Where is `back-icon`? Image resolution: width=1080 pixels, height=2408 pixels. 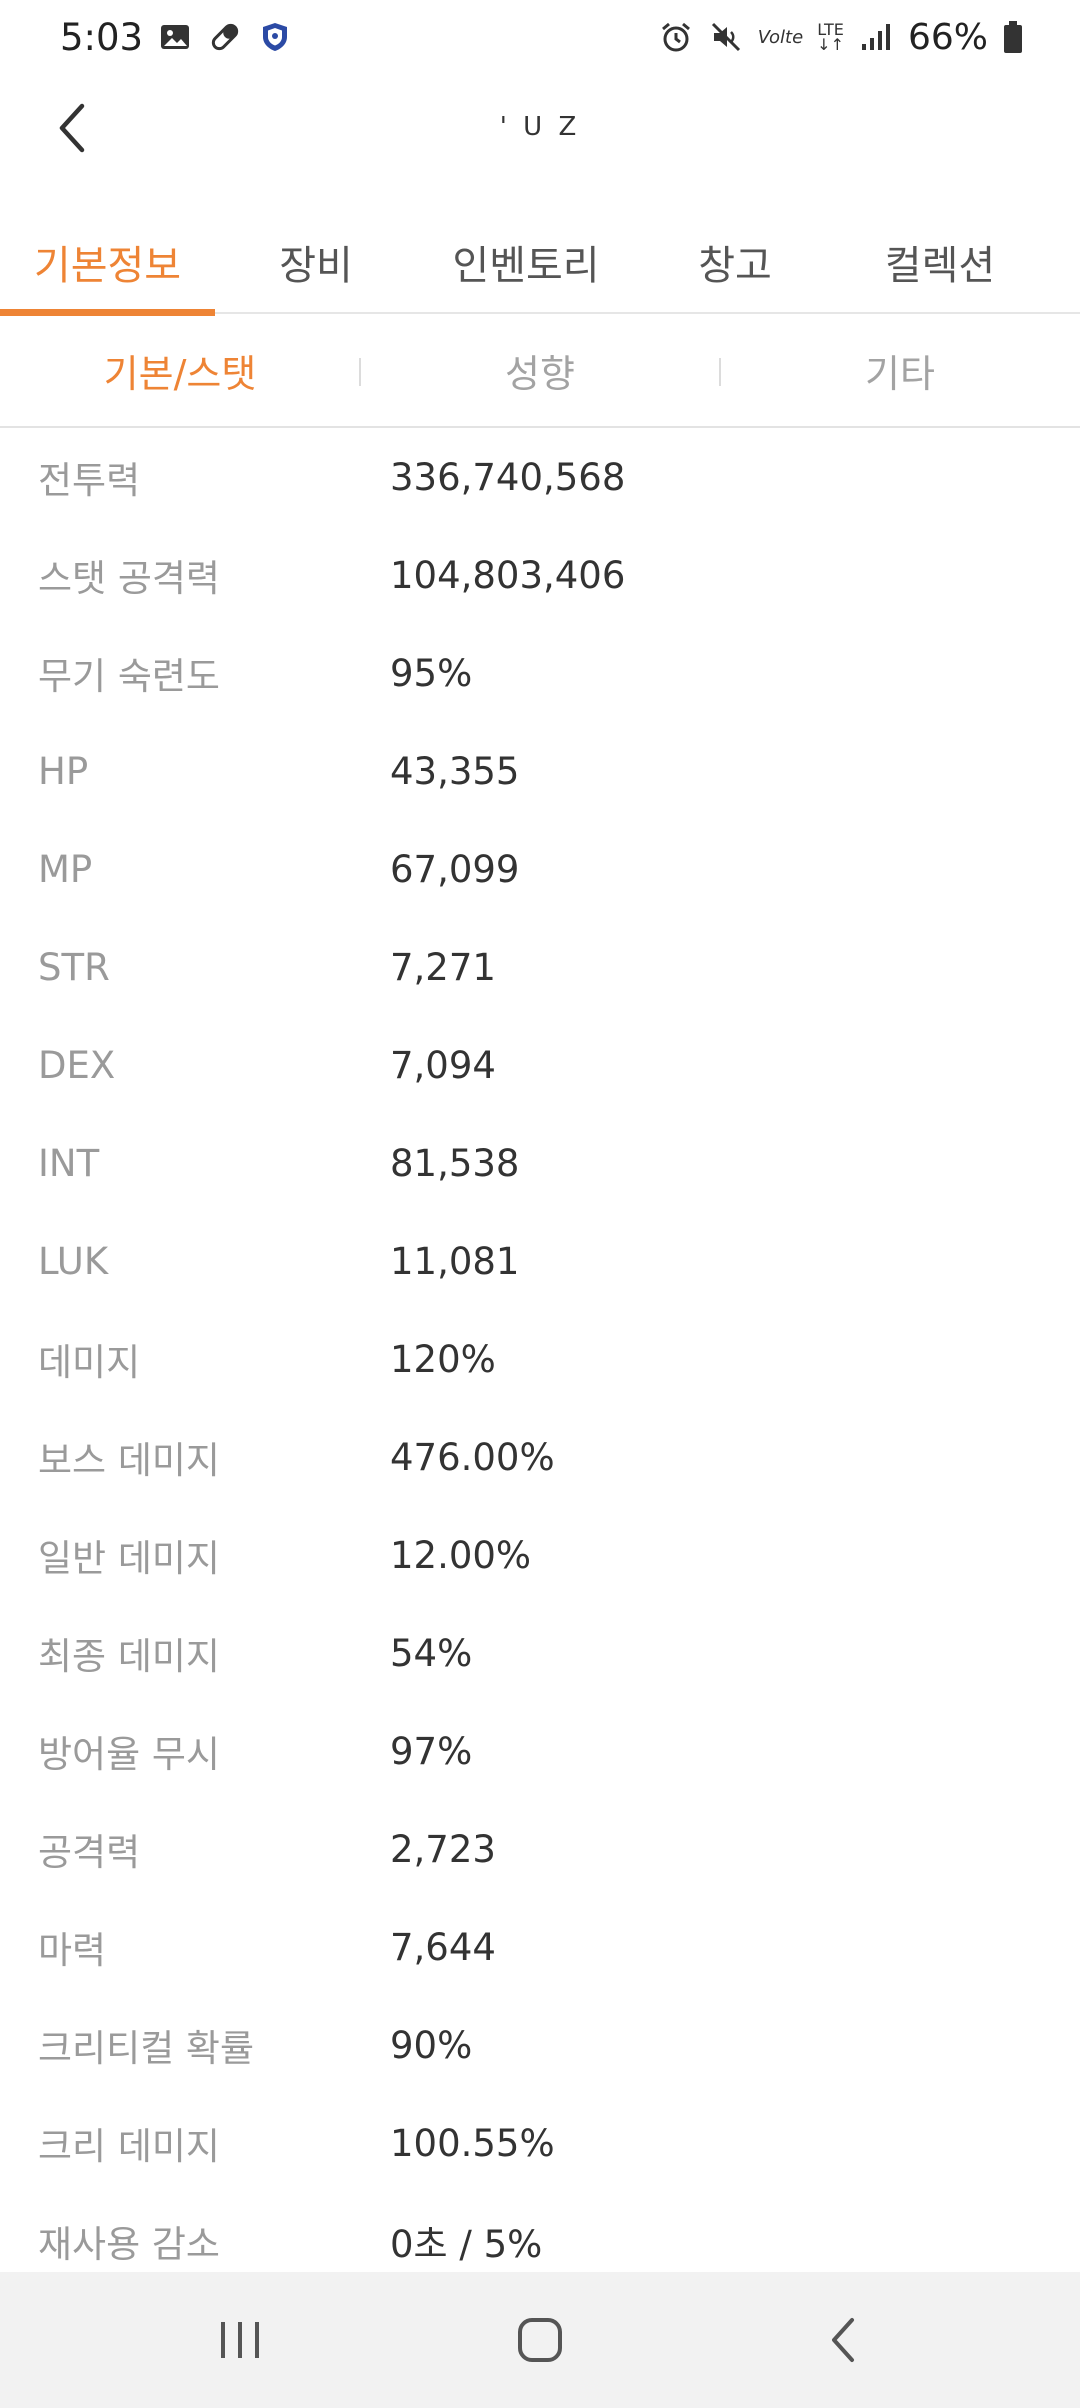 back-icon is located at coordinates (843, 2340).